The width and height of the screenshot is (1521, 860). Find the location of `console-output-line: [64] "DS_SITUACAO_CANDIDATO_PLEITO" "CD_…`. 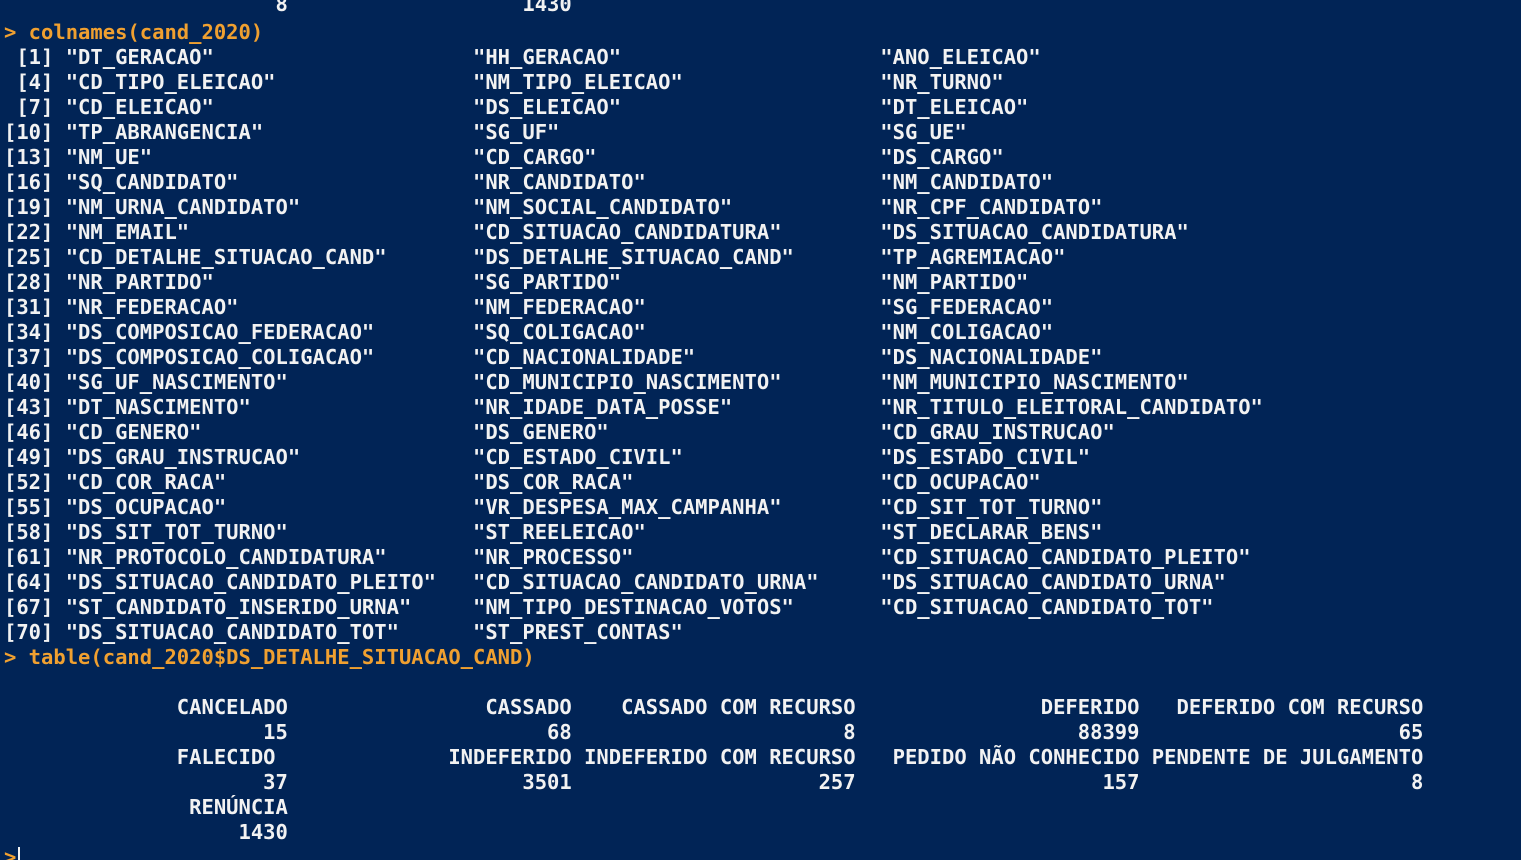

console-output-line: [64] "DS_SITUACAO_CANDIDATO_PLEITO" "CD_… is located at coordinates (615, 582).